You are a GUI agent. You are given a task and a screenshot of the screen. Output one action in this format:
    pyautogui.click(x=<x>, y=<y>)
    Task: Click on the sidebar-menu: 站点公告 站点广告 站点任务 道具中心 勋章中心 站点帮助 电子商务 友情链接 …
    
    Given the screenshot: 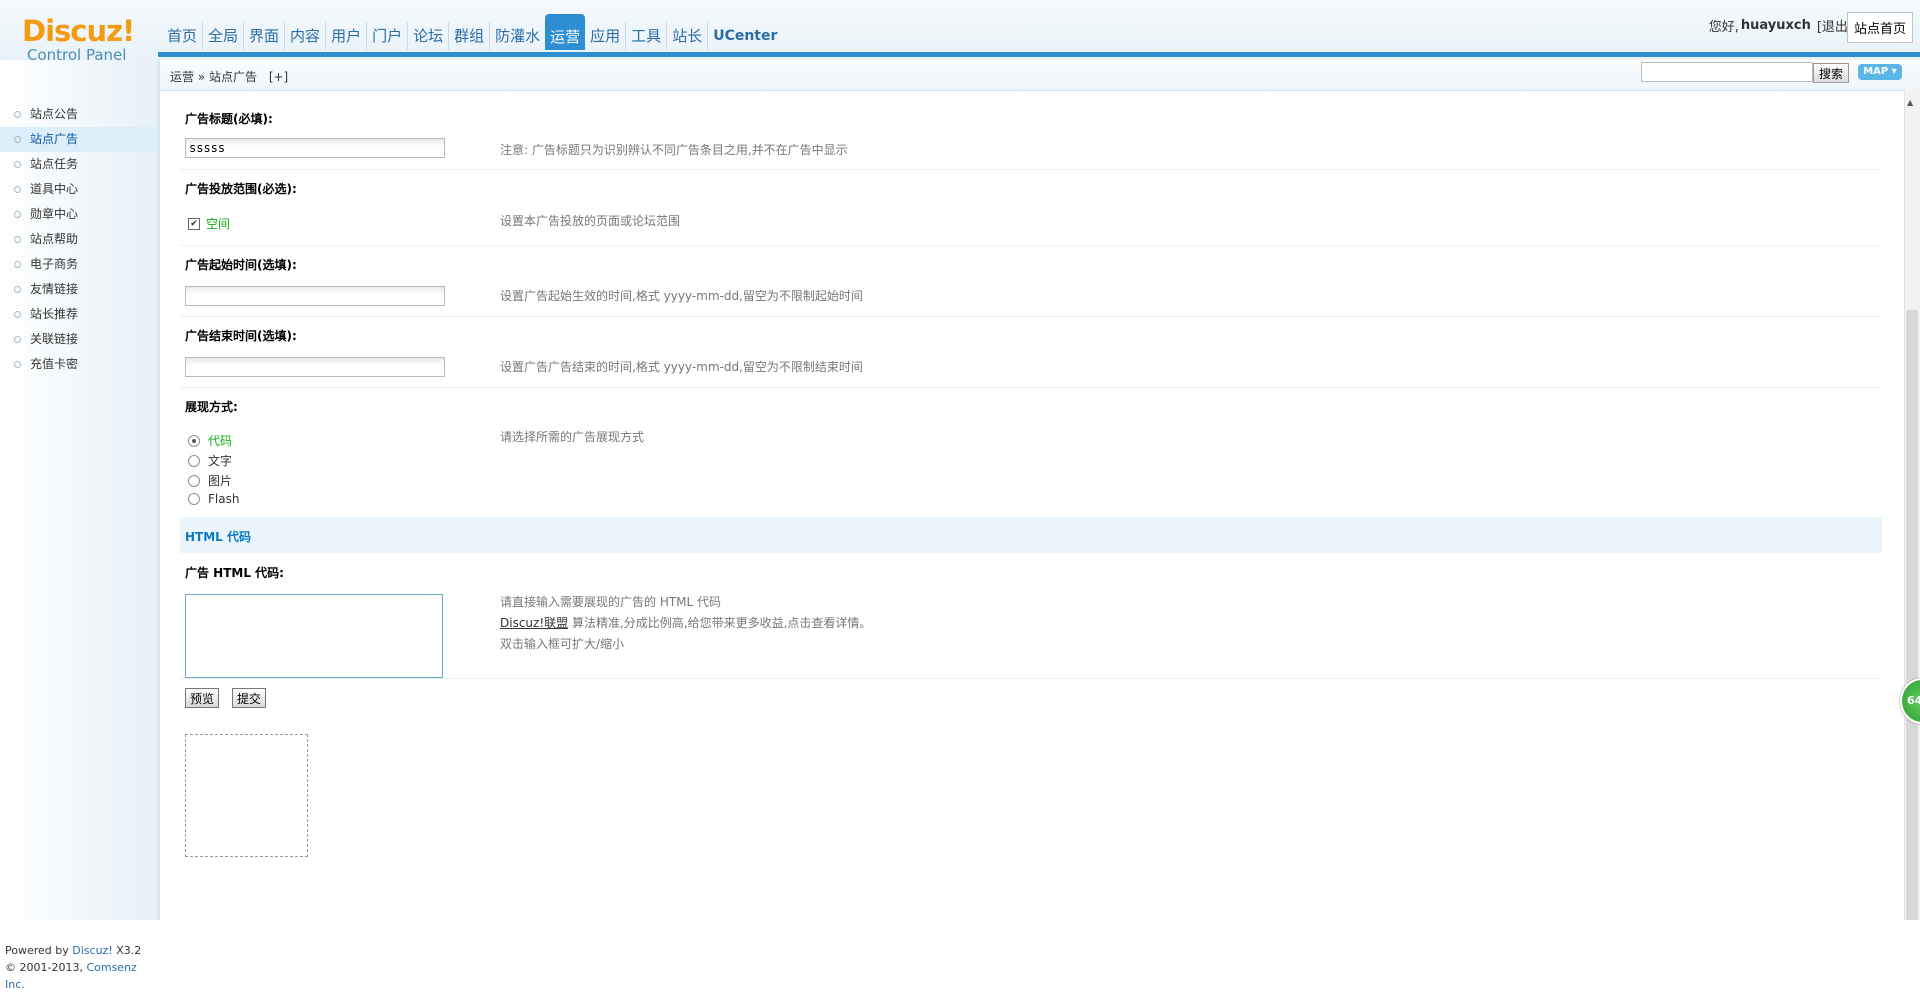 What is the action you would take?
    pyautogui.click(x=78, y=239)
    